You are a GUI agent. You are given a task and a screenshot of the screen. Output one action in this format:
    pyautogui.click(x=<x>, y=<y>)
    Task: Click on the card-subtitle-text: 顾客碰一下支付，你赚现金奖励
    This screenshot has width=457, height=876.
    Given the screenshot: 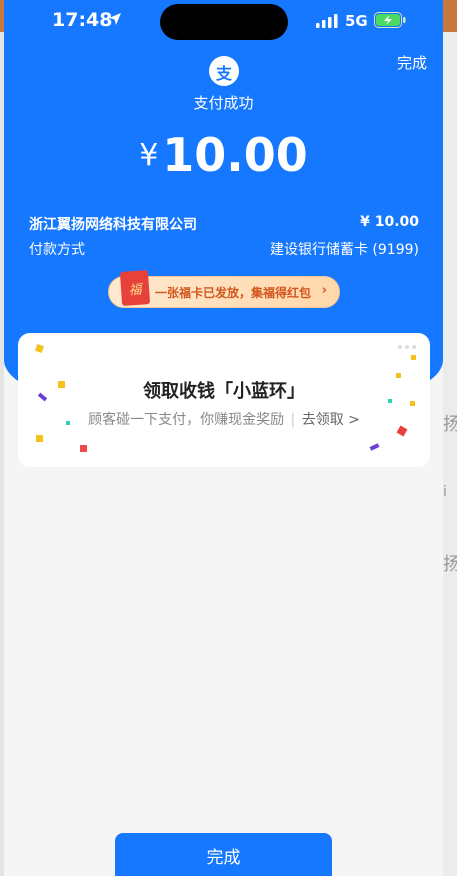 What is the action you would take?
    pyautogui.click(x=186, y=420)
    